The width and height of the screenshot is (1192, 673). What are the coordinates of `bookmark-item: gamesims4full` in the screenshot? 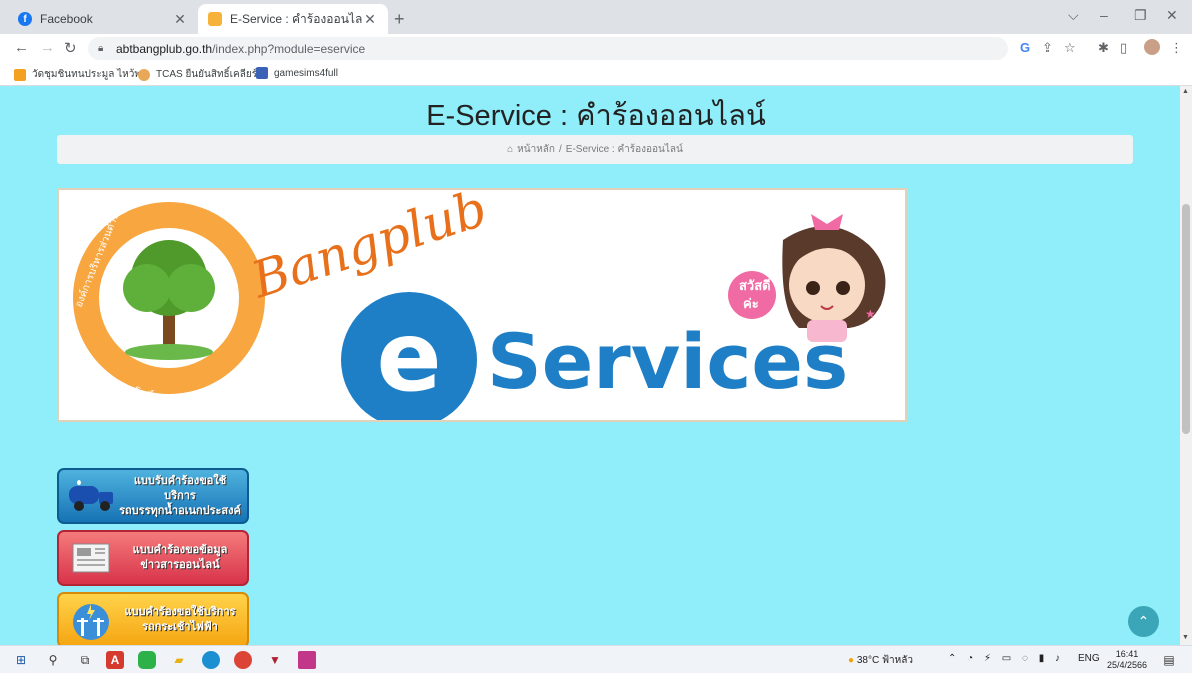 It's located at (297, 73).